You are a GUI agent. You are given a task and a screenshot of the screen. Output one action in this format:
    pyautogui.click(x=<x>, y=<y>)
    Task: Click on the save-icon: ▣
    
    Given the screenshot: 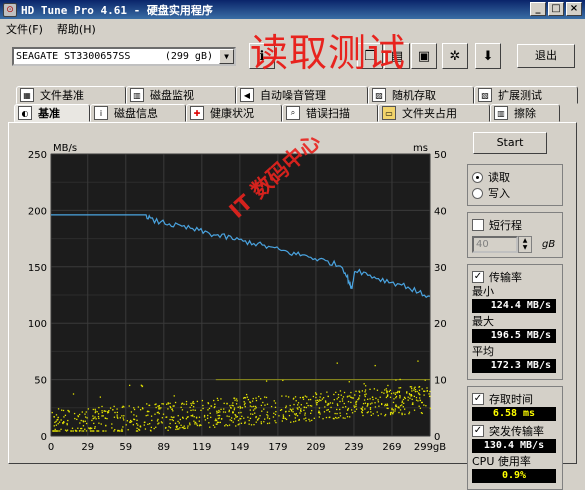 What is the action you would take?
    pyautogui.click(x=424, y=56)
    